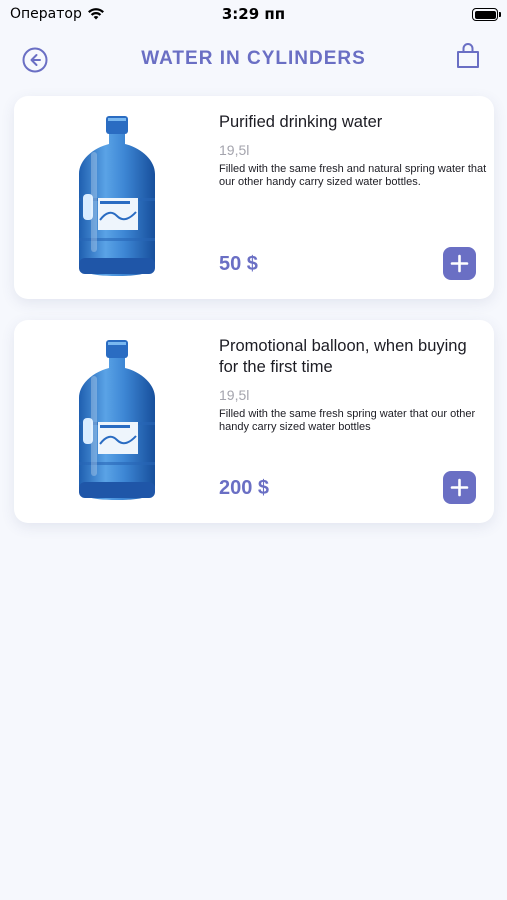 The width and height of the screenshot is (507, 900). I want to click on product-price: 200 $, so click(244, 488).